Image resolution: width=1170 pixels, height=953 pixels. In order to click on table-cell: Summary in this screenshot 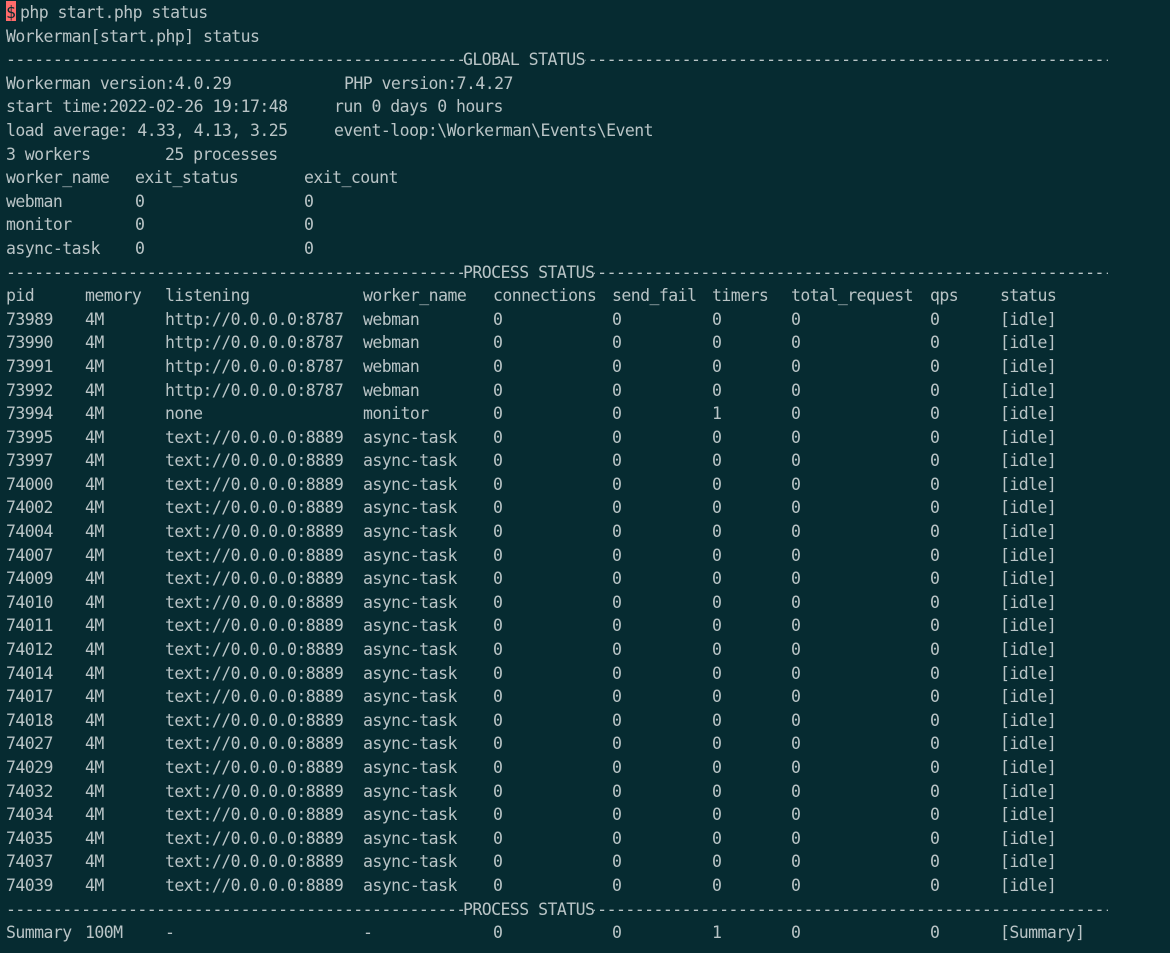, I will do `click(39, 933)`.